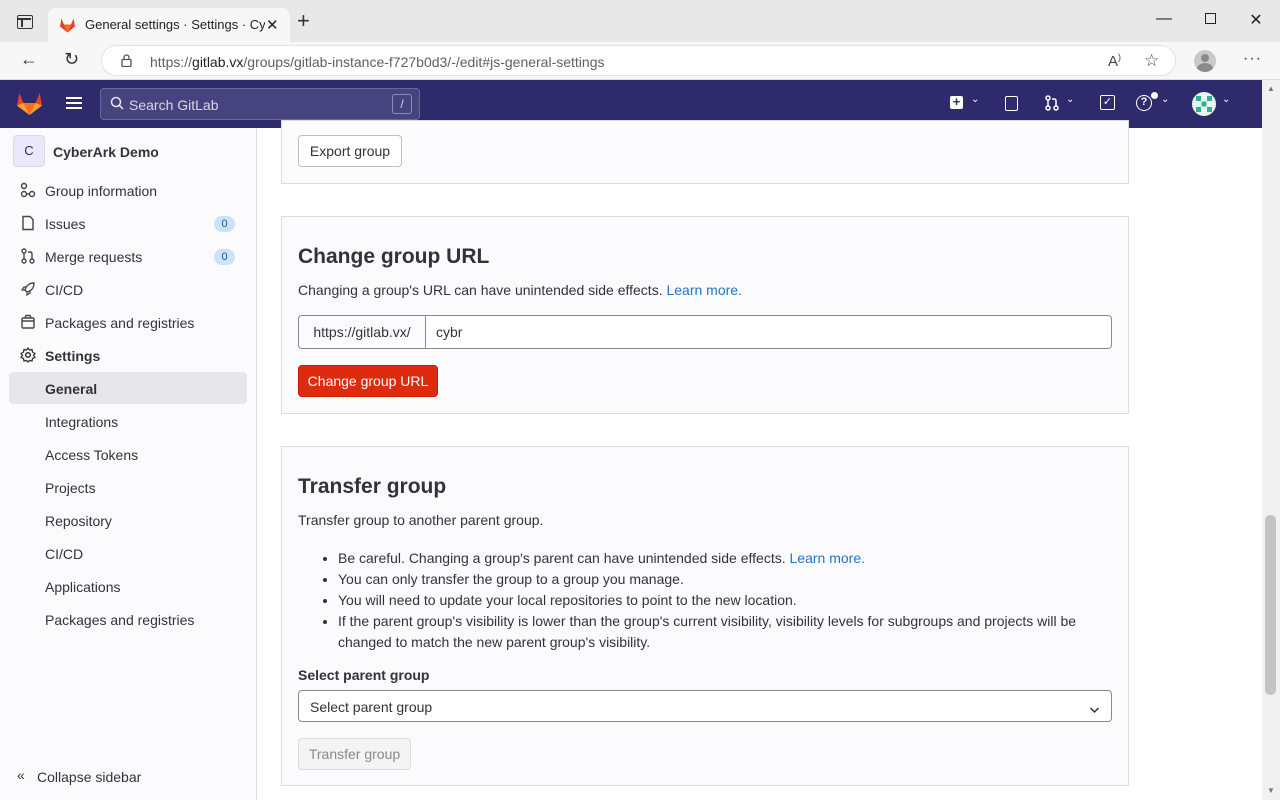 The height and width of the screenshot is (800, 1280). Describe the element at coordinates (1107, 102) in the screenshot. I see `todo-icon: ✓` at that location.